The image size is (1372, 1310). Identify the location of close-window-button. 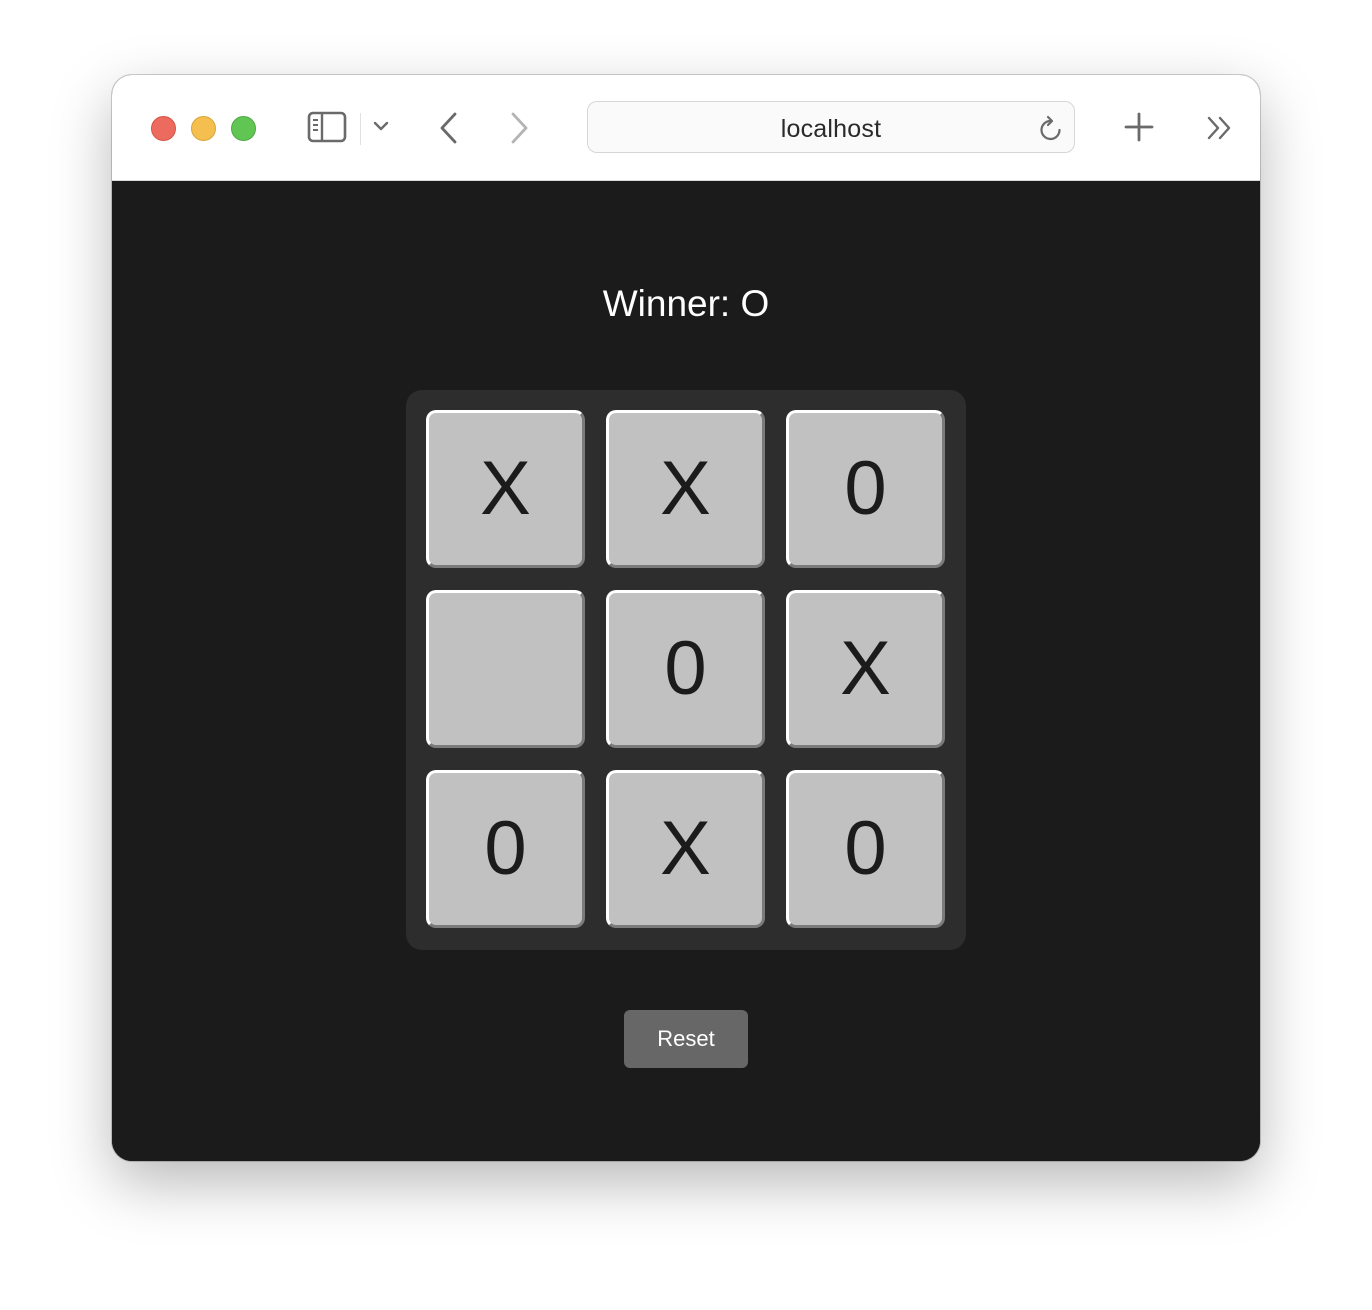
(163, 128).